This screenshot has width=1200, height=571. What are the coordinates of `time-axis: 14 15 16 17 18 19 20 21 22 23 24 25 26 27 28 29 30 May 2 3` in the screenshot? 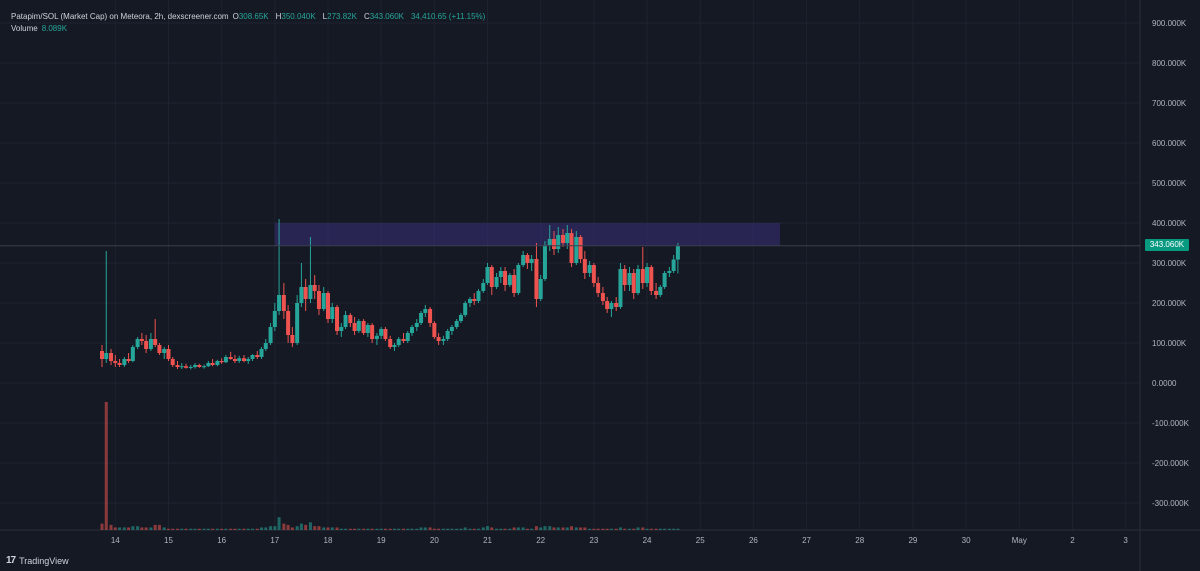 It's located at (620, 540).